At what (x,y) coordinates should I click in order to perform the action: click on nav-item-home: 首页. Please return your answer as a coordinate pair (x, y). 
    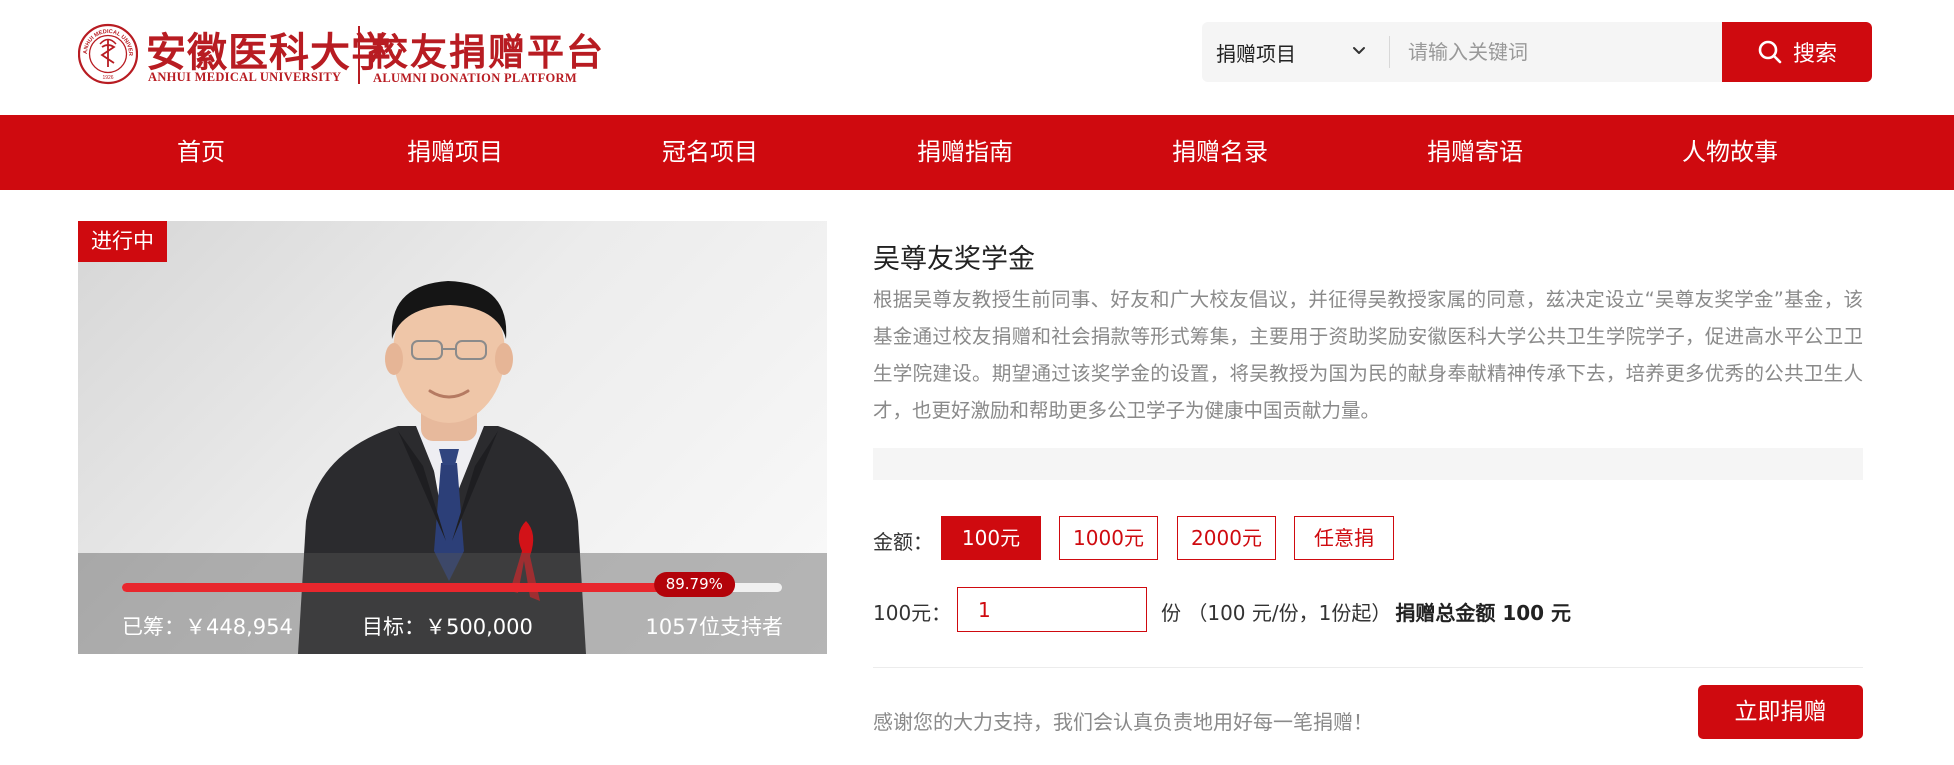
    Looking at the image, I should click on (201, 152).